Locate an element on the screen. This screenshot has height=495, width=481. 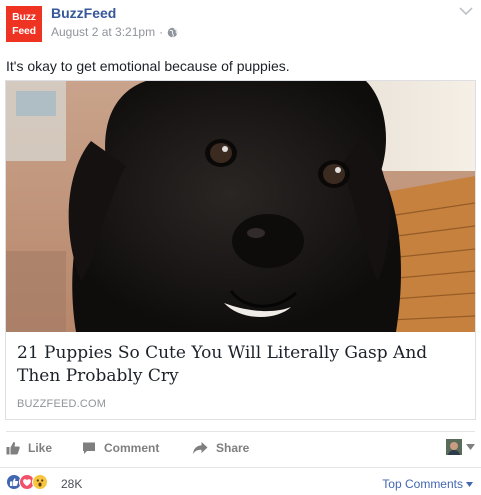
post-meta: August 2 at 3:21pm · is located at coordinates (114, 32).